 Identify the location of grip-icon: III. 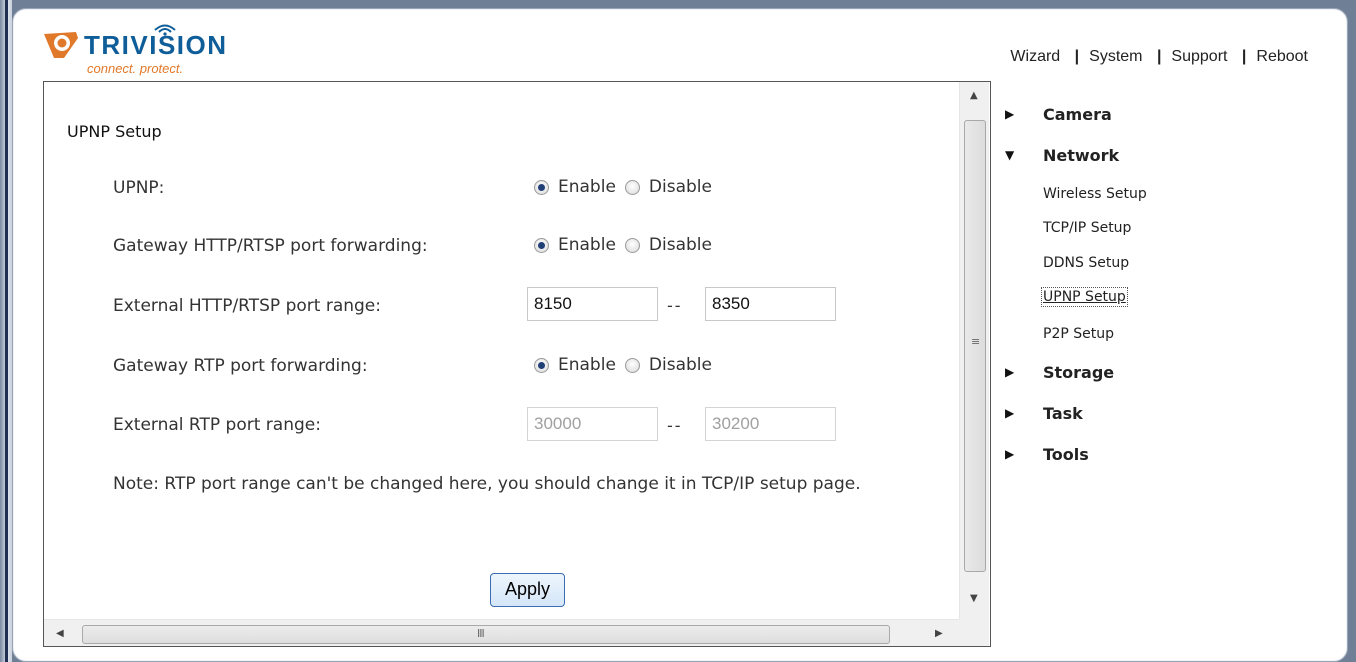
(481, 633).